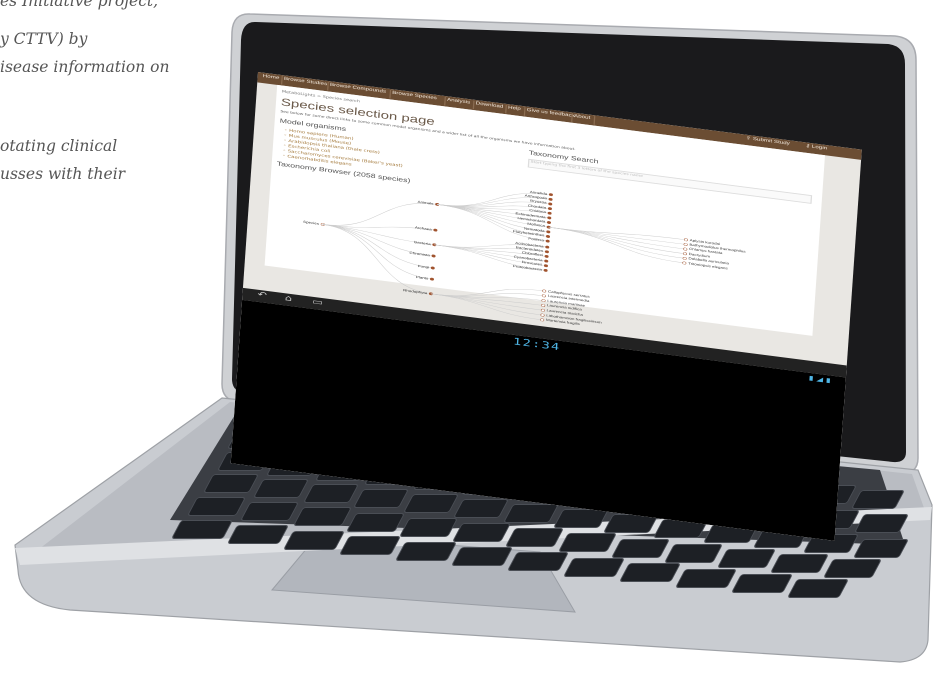  I want to click on nav-analysis: Analysis, so click(459, 101).